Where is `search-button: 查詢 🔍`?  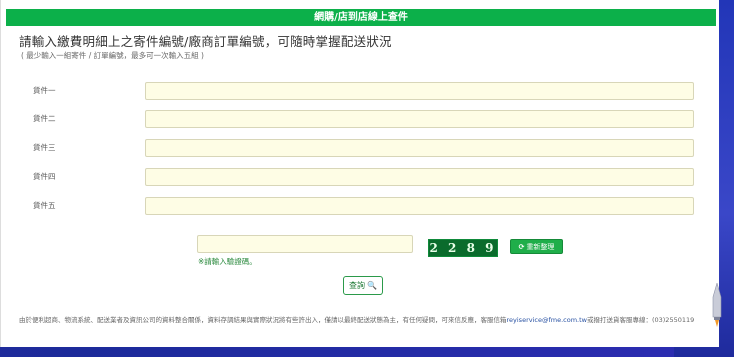 search-button: 查詢 🔍 is located at coordinates (363, 285).